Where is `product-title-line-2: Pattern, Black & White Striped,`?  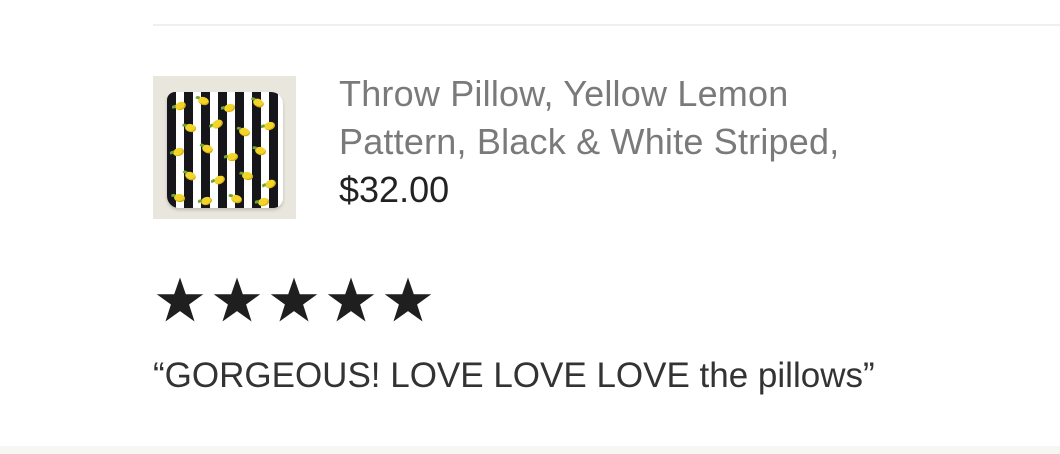
product-title-line-2: Pattern, Black & White Striped, is located at coordinates (589, 141).